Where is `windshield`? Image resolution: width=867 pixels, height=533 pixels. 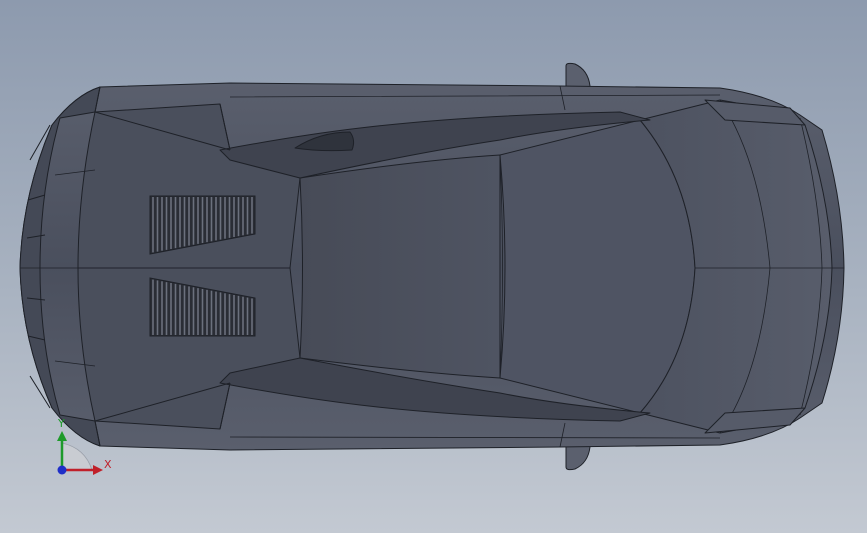
windshield is located at coordinates (597, 266).